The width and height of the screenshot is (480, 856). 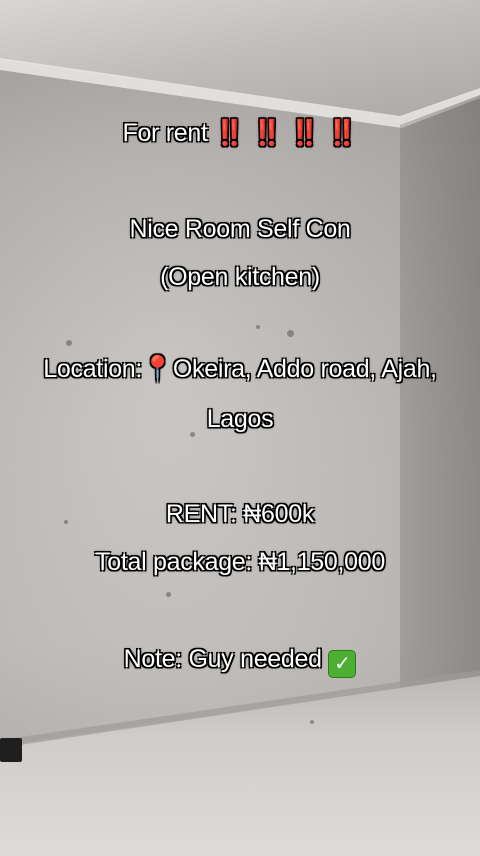 What do you see at coordinates (11, 750) in the screenshot?
I see `wall-socket` at bounding box center [11, 750].